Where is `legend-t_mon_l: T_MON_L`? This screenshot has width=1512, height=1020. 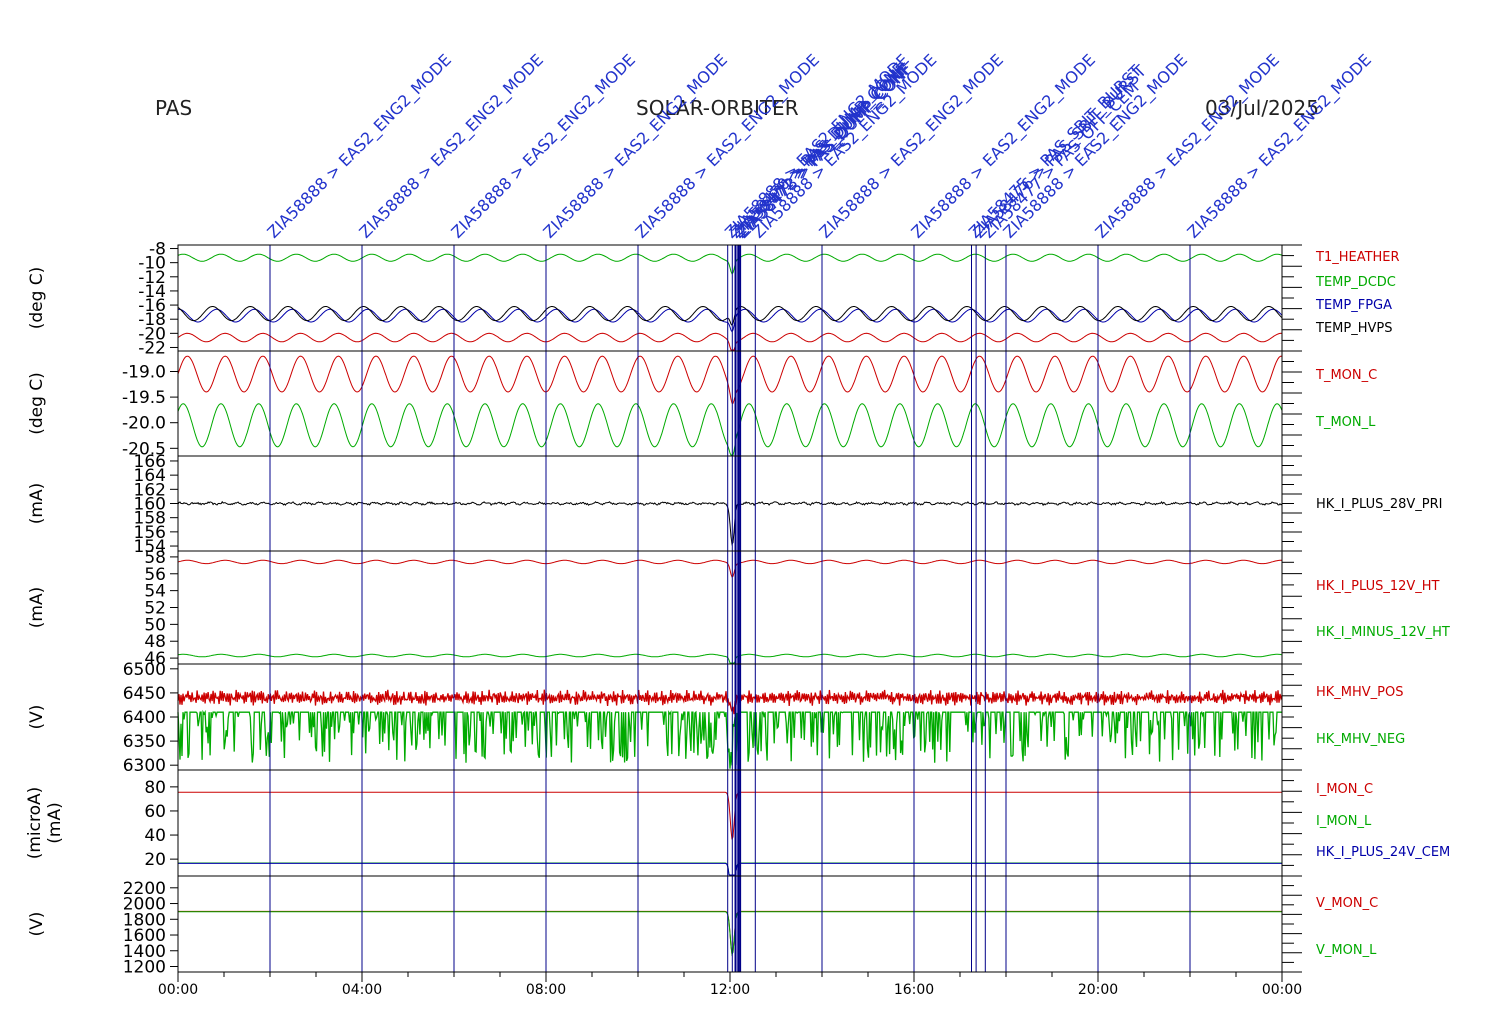
legend-t_mon_l: T_MON_L is located at coordinates (1345, 422).